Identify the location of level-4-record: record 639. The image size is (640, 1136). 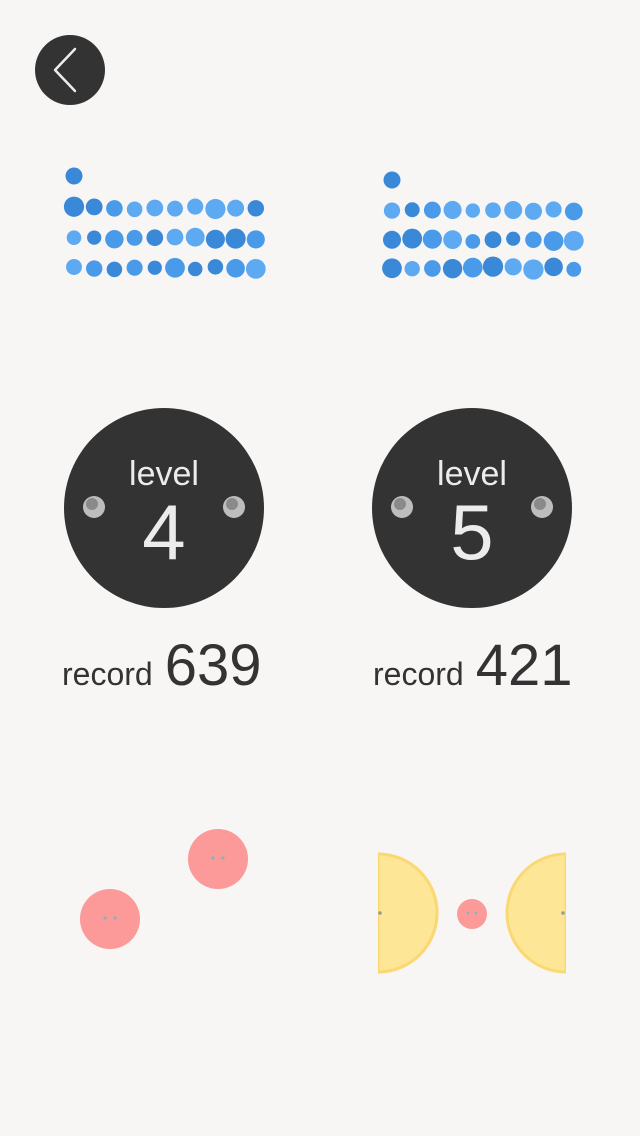
(192, 667).